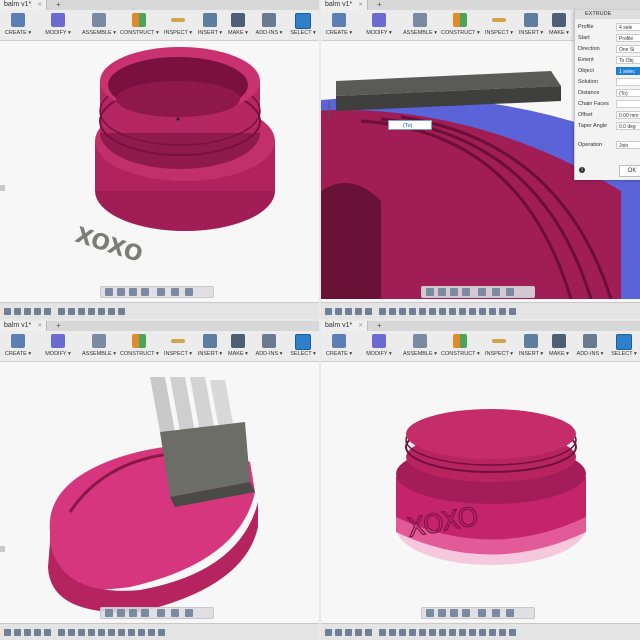 The width and height of the screenshot is (640, 640). I want to click on object-value: 1 selec, so click(628, 71).